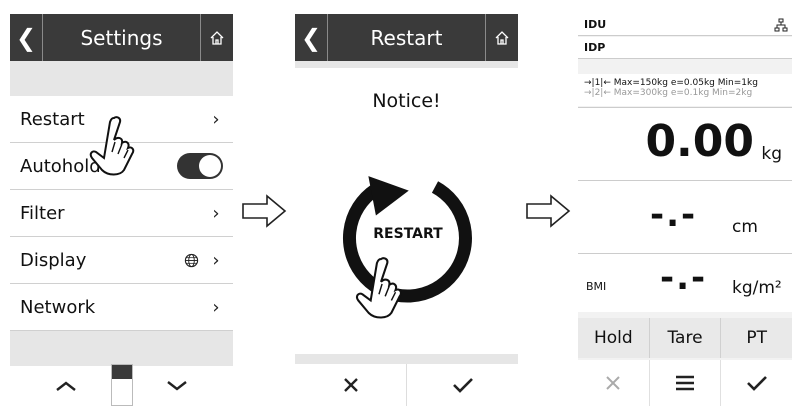  I want to click on autohold-toggle, so click(200, 166).